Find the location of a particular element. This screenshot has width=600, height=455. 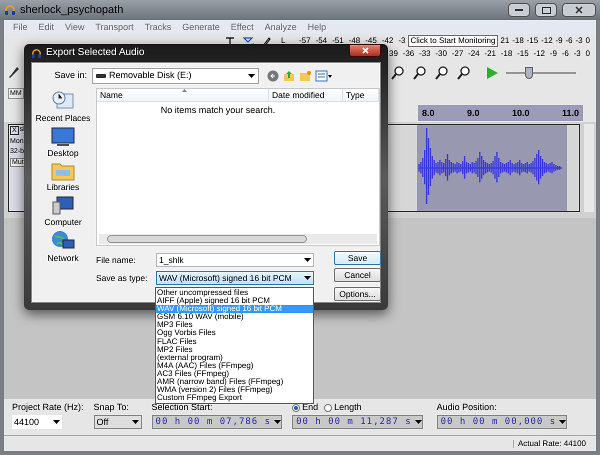

meter-tick-label: 21 is located at coordinates (505, 40).